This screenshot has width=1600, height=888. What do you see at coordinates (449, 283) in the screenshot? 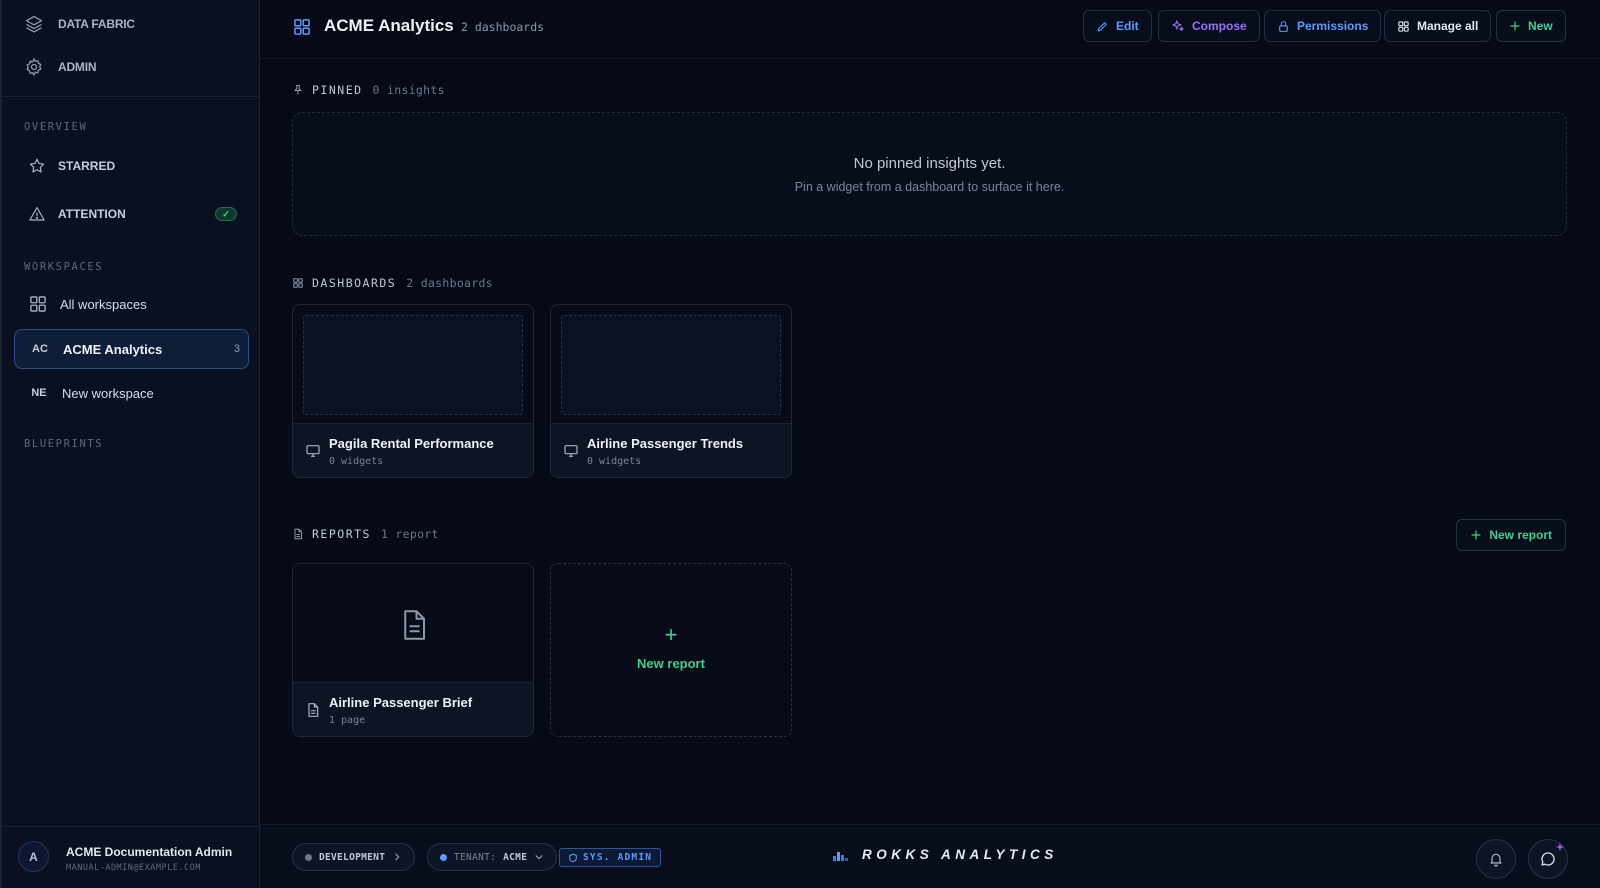
I see `section-count: 2 dashboards` at bounding box center [449, 283].